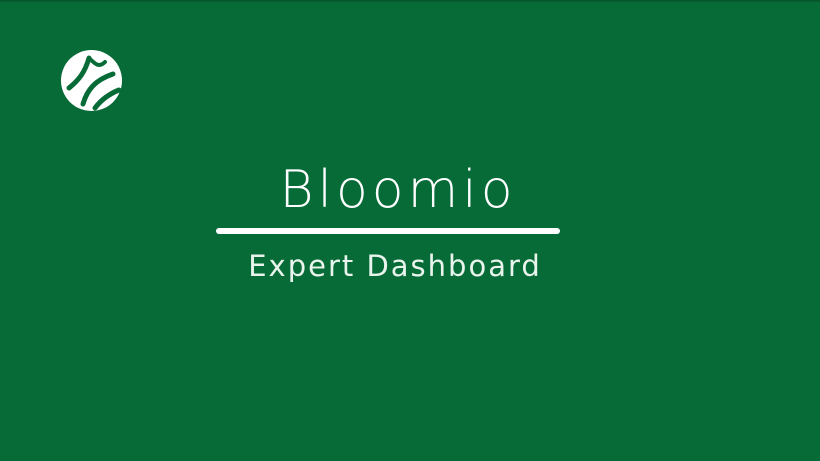  Describe the element at coordinates (388, 231) in the screenshot. I see `title-underline` at that location.